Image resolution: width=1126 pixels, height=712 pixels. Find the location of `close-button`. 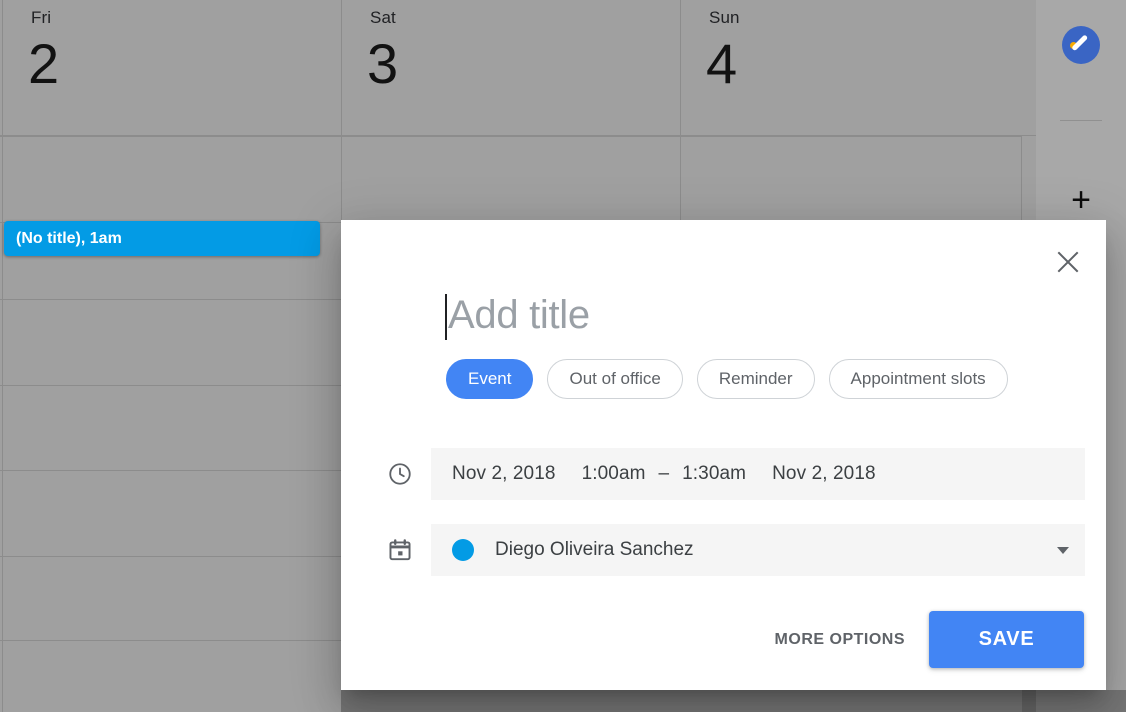

close-button is located at coordinates (1068, 262).